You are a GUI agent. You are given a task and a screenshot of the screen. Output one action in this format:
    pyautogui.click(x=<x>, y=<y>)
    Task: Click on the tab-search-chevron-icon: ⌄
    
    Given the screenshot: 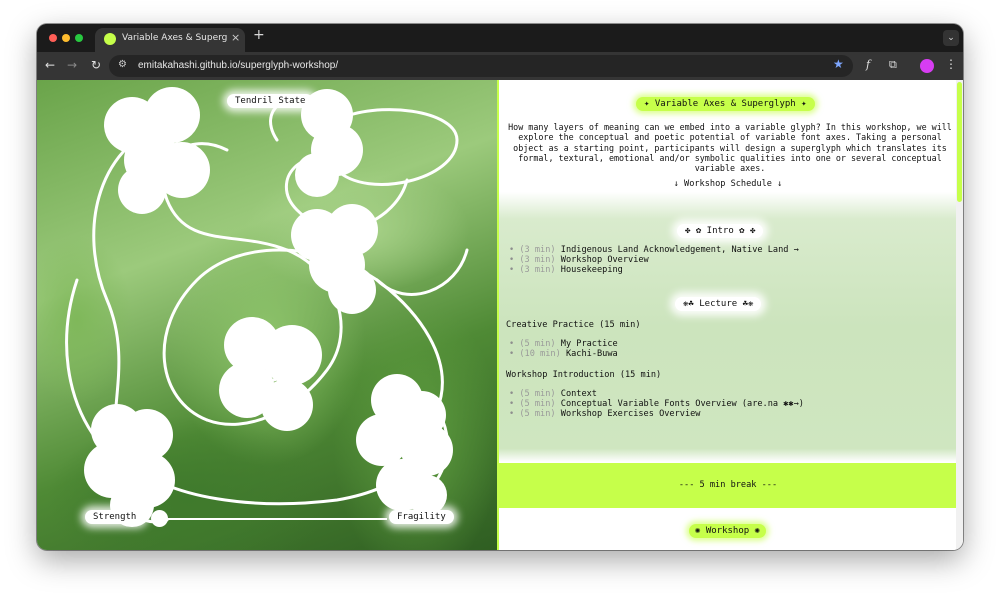 What is the action you would take?
    pyautogui.click(x=951, y=38)
    